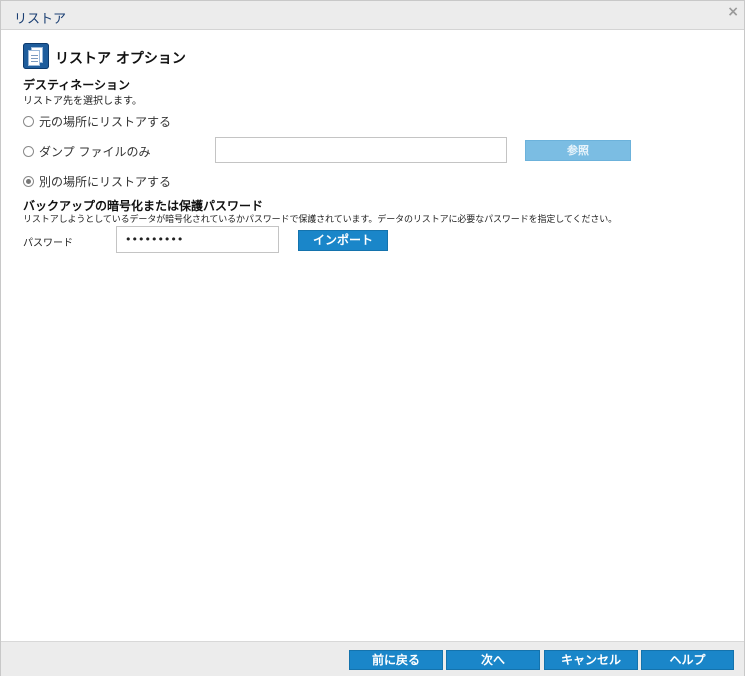 The width and height of the screenshot is (745, 676). What do you see at coordinates (48, 243) in the screenshot?
I see `password-label: パスワード` at bounding box center [48, 243].